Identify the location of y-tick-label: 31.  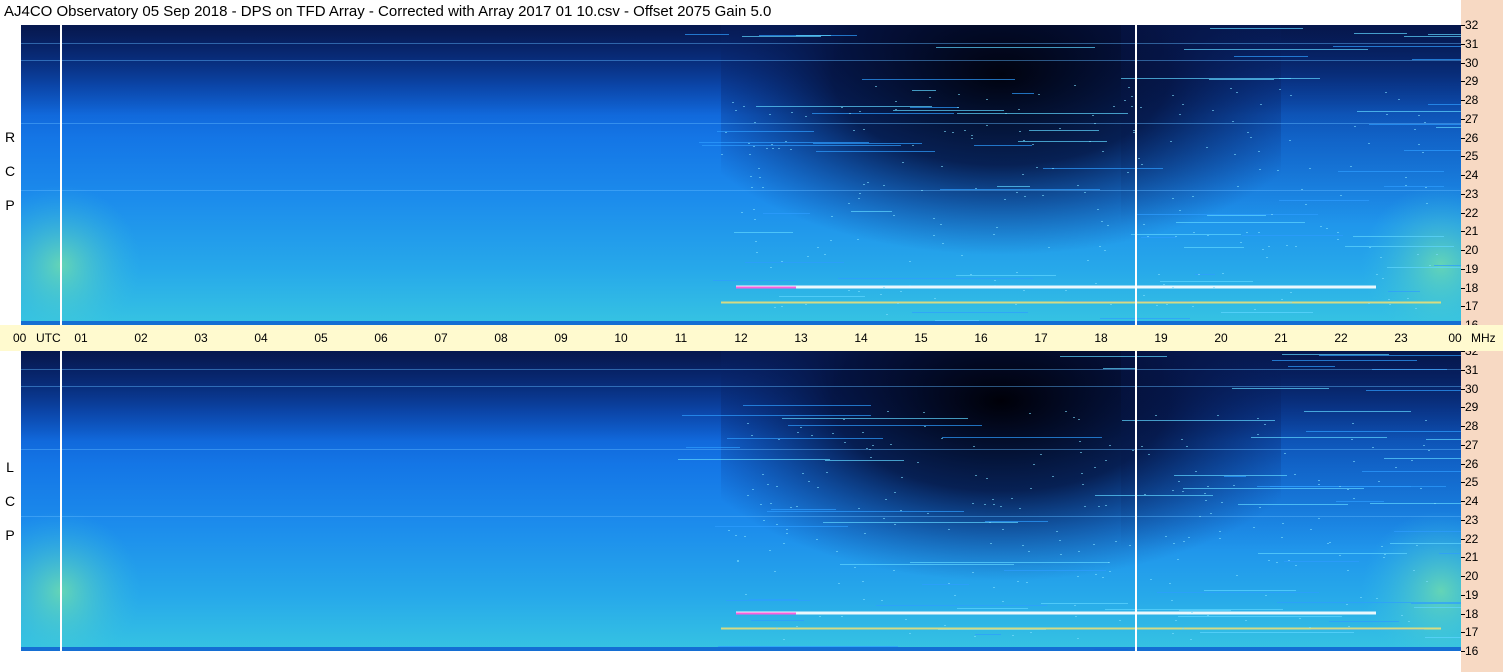
(1472, 43).